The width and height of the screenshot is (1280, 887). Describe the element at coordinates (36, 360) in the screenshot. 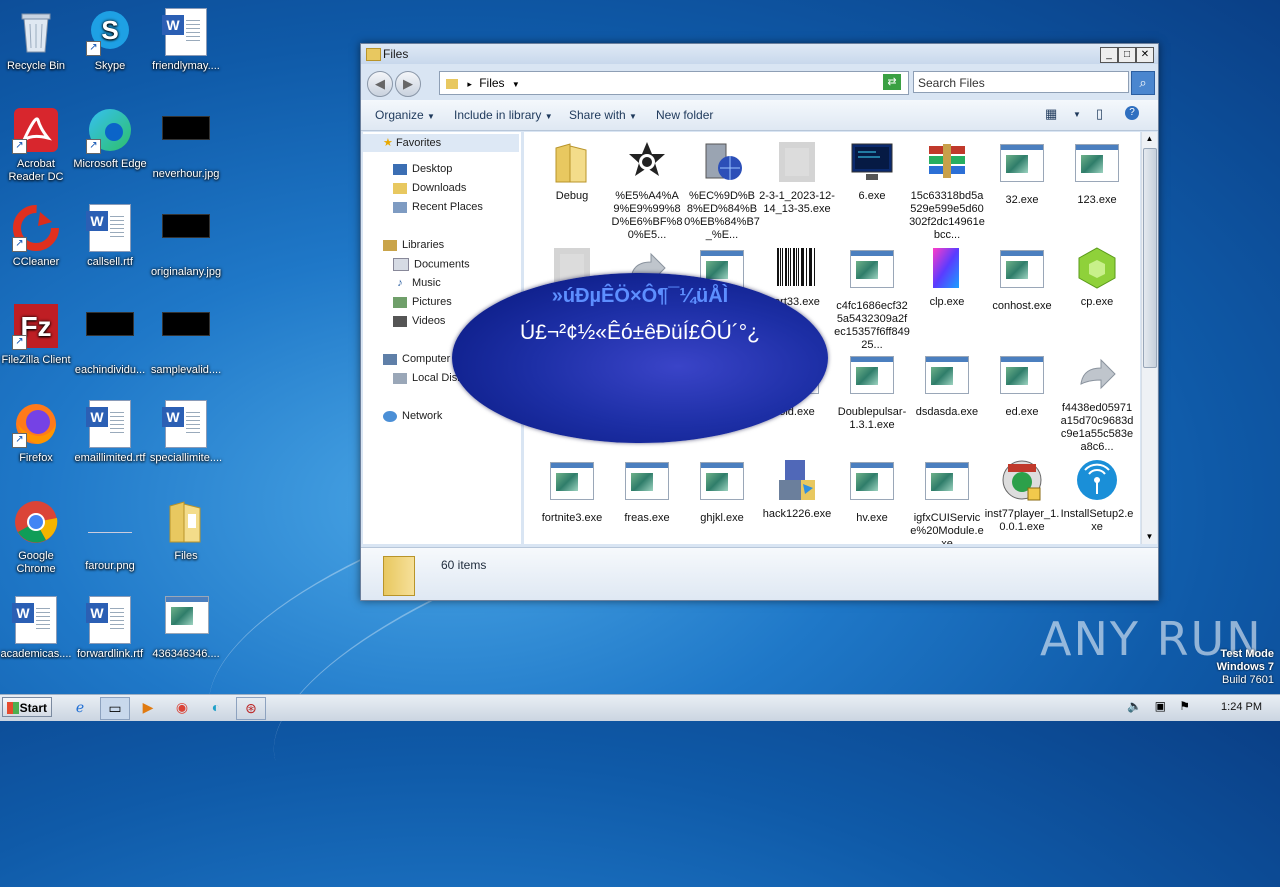

I see `desktop-icon-label: FileZilla Client` at that location.